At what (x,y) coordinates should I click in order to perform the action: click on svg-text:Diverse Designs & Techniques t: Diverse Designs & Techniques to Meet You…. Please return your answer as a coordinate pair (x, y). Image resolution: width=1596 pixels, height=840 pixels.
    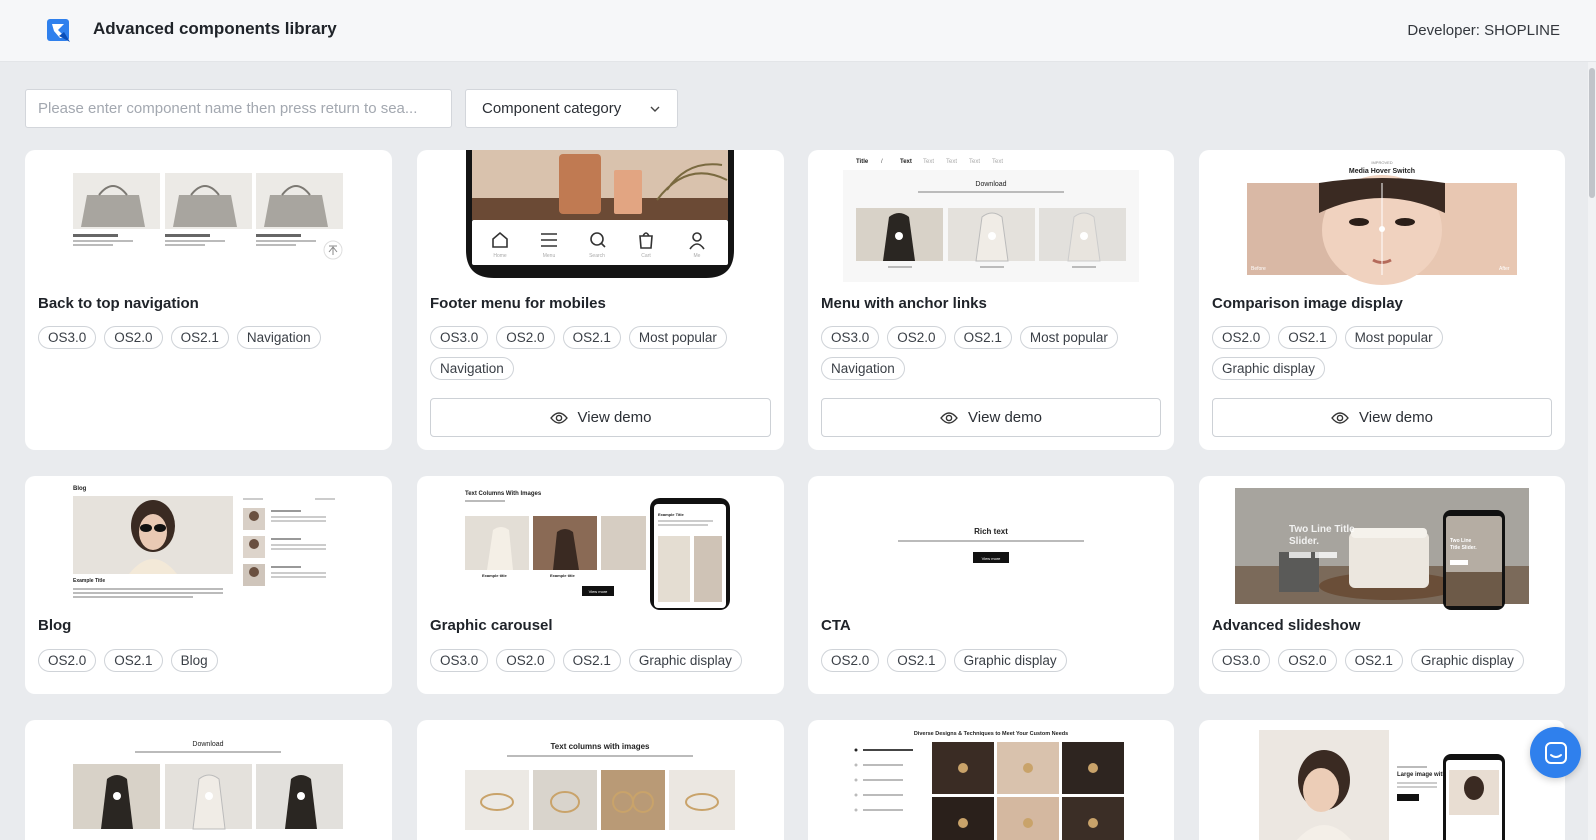
    Looking at the image, I should click on (991, 734).